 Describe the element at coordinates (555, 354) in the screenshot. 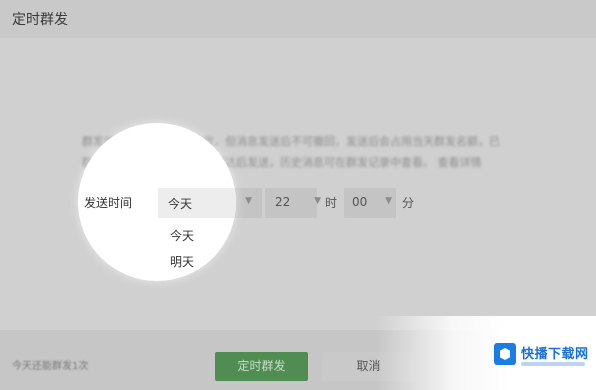

I see `watermark-text: 快播下载网` at that location.